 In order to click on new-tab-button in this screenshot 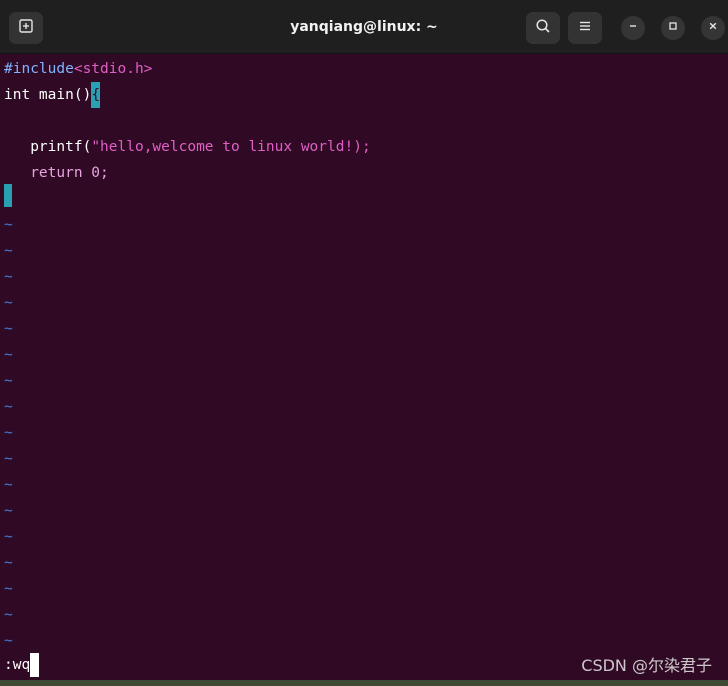, I will do `click(26, 28)`.